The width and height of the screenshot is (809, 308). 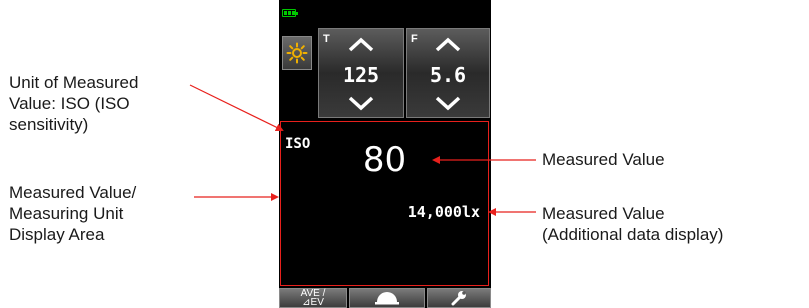 What do you see at coordinates (236, 107) in the screenshot?
I see `arrow-unit` at bounding box center [236, 107].